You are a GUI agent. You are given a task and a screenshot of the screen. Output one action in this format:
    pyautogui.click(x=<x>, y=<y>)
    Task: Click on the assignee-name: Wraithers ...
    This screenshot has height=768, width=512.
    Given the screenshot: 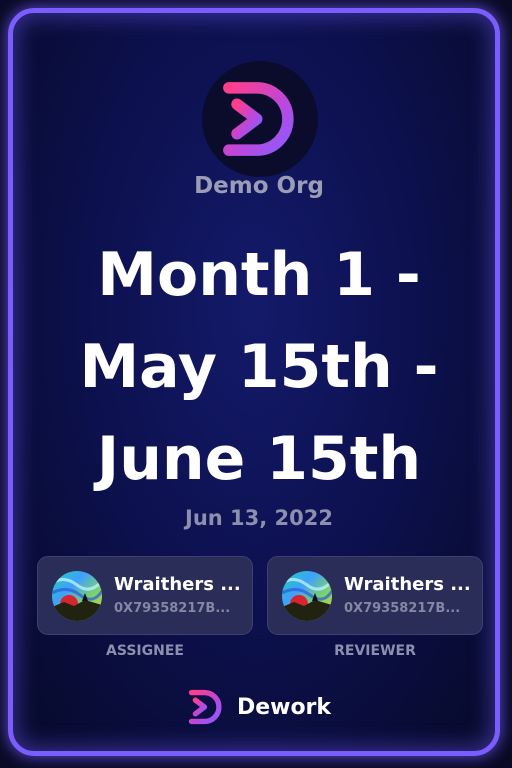 What is the action you would take?
    pyautogui.click(x=177, y=584)
    